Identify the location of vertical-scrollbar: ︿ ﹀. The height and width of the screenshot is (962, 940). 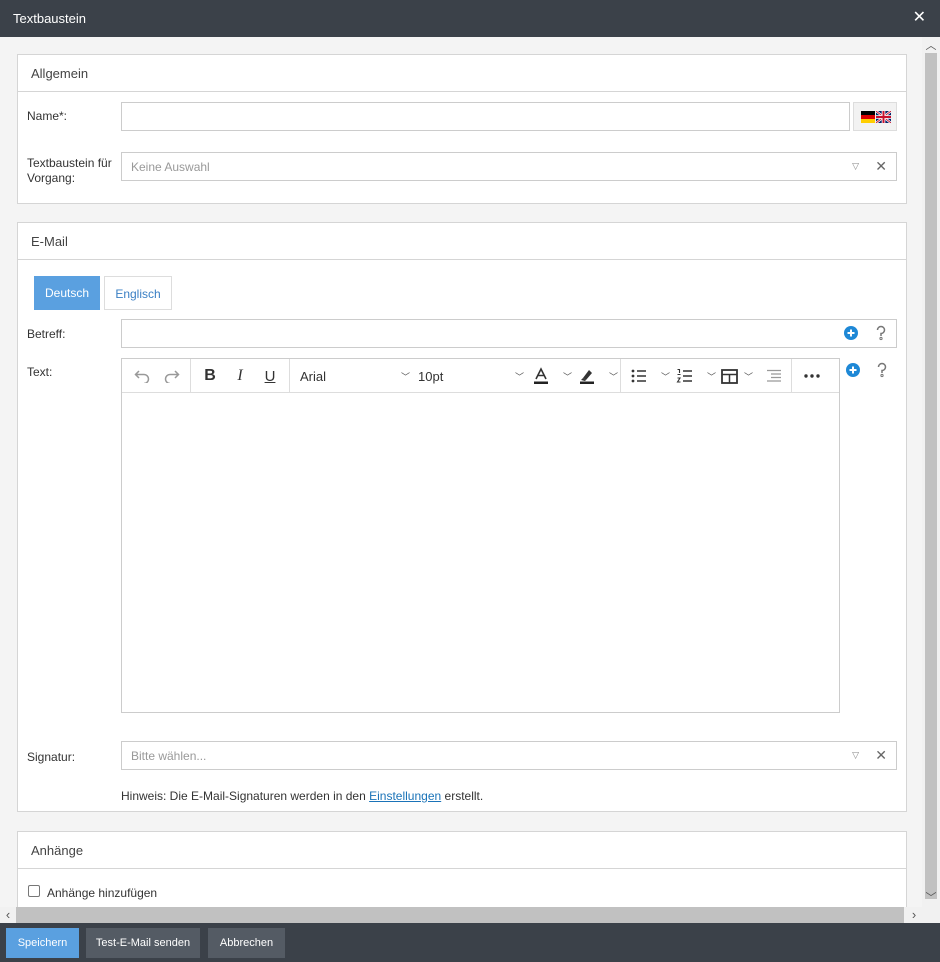
(931, 472).